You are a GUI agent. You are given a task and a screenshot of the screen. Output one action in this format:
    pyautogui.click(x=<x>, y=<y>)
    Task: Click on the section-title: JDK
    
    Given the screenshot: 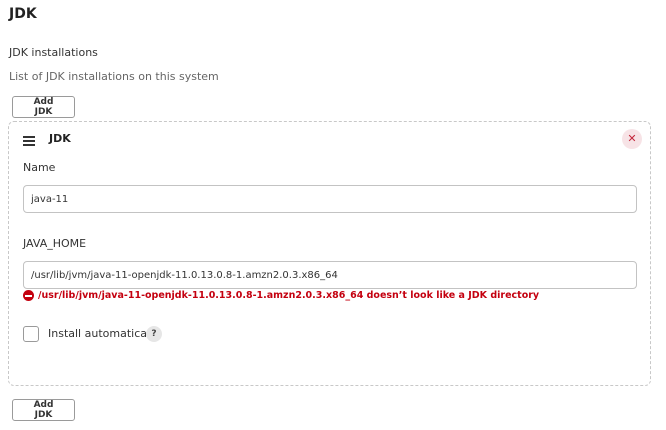 What is the action you would take?
    pyautogui.click(x=23, y=14)
    